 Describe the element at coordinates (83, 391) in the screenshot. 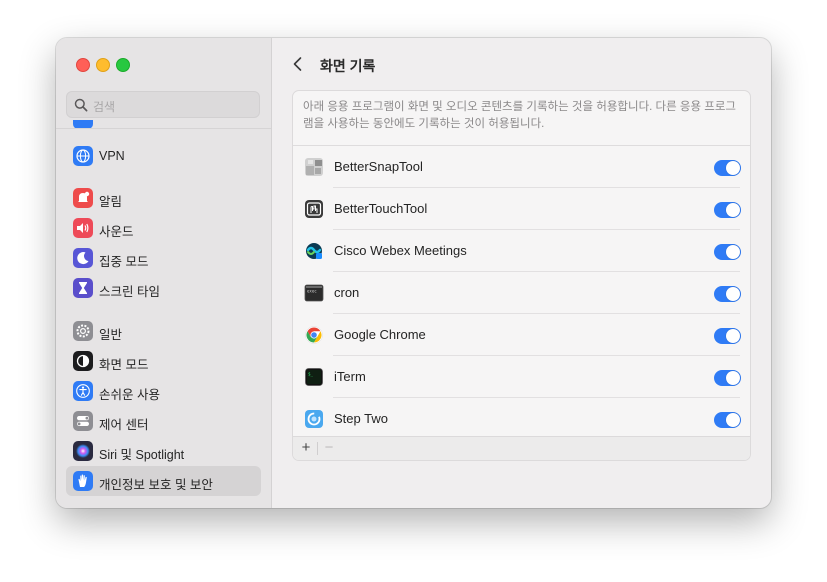

I see `accessibility-icon` at that location.